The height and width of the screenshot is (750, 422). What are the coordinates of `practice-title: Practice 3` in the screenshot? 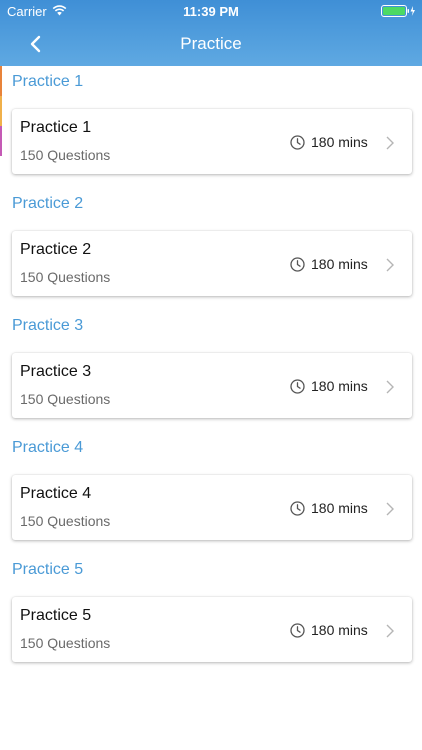 It's located at (56, 371).